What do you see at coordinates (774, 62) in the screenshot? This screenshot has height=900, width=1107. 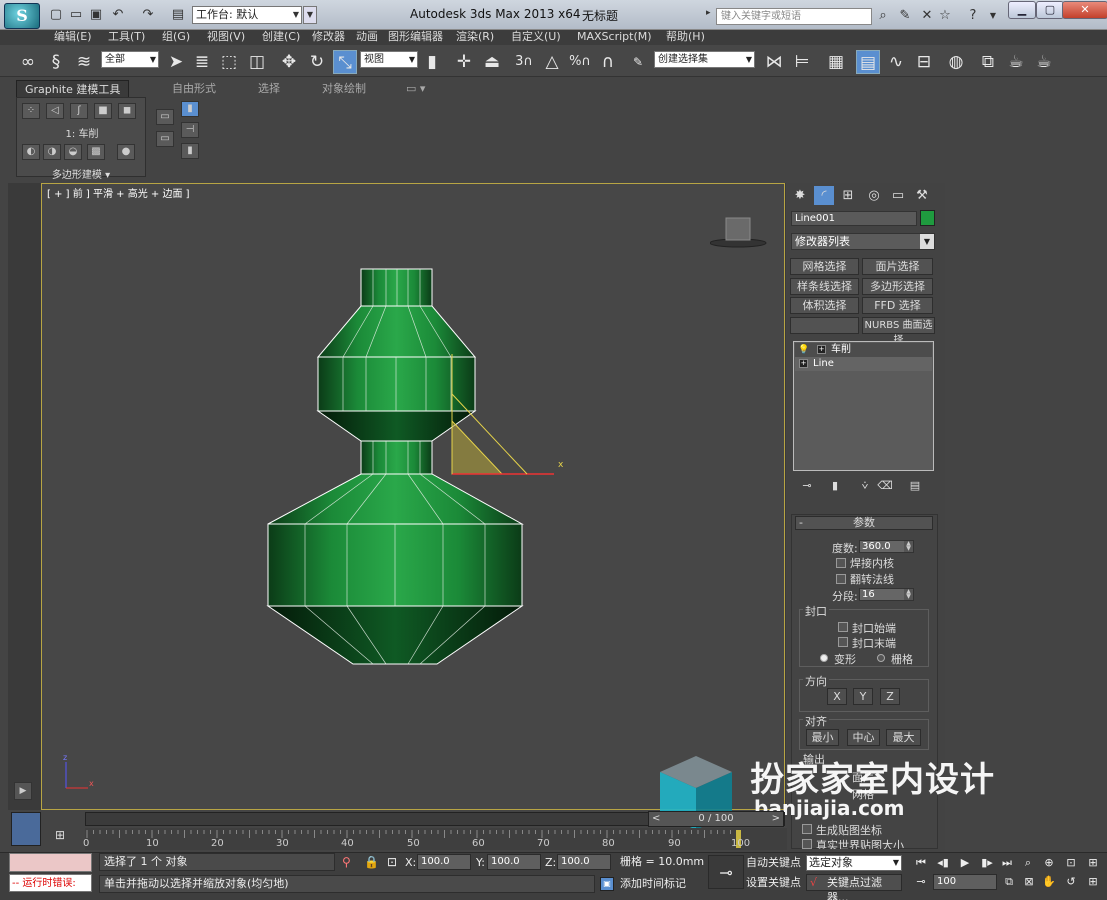 I see `mirror-icon: ⋈` at bounding box center [774, 62].